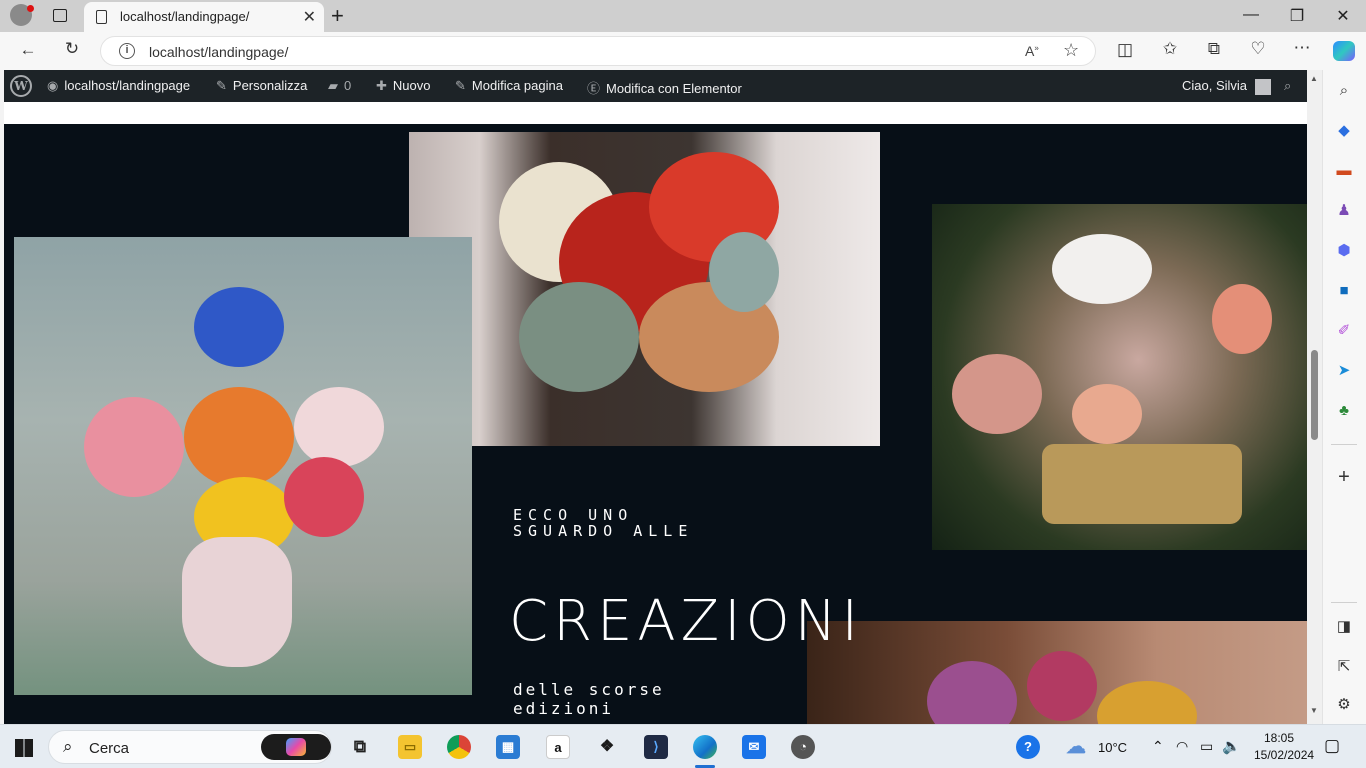  What do you see at coordinates (410, 747) in the screenshot?
I see `file-explorer-icon: ▭` at bounding box center [410, 747].